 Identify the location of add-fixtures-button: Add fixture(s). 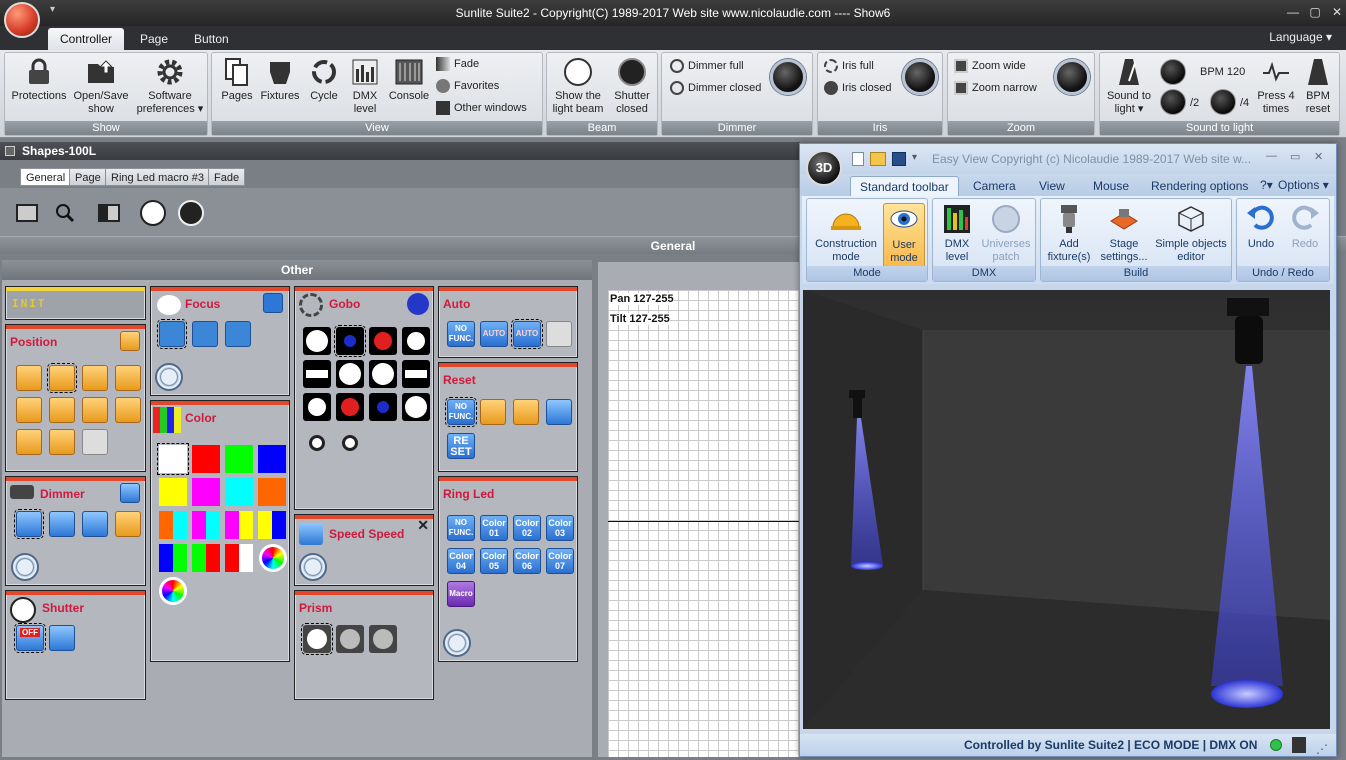
(1069, 233).